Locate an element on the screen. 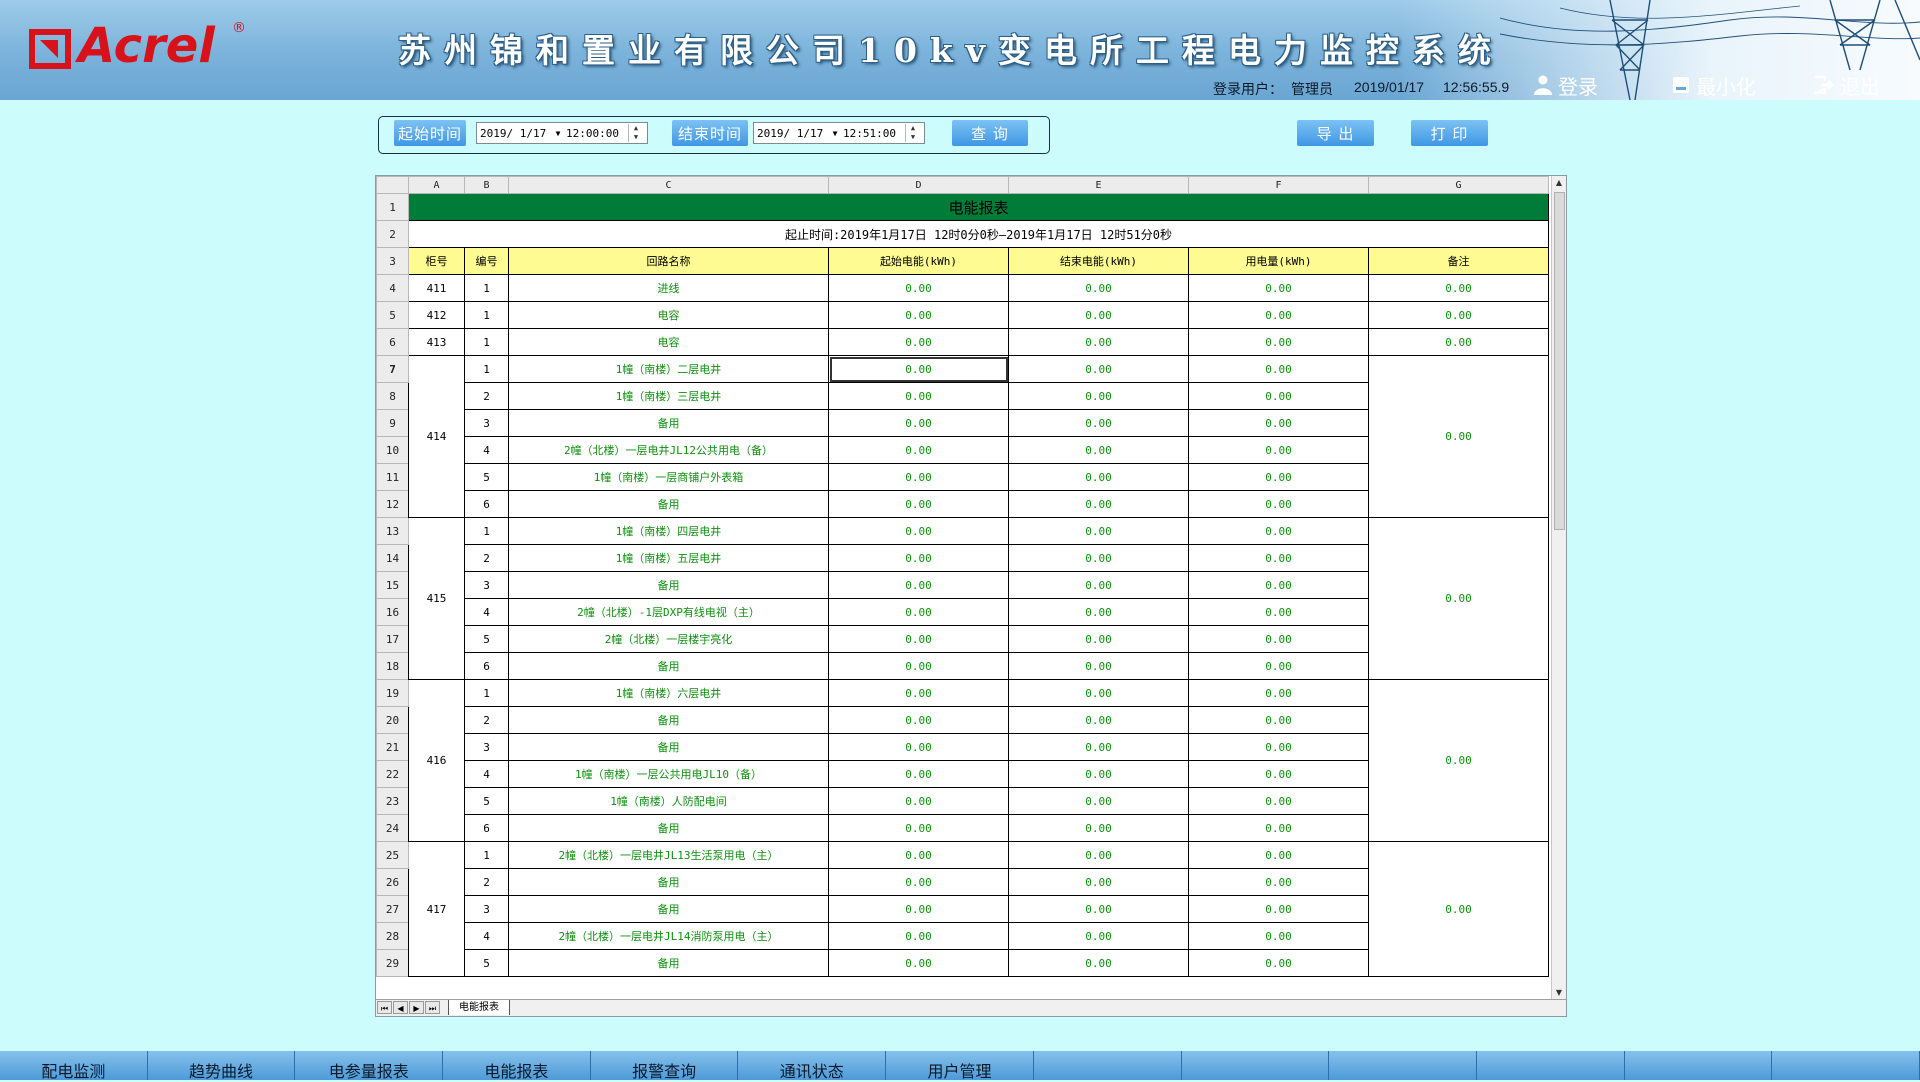 Image resolution: width=1920 pixels, height=1082 pixels. next-sheet-icon: ▶ is located at coordinates (416, 1007).